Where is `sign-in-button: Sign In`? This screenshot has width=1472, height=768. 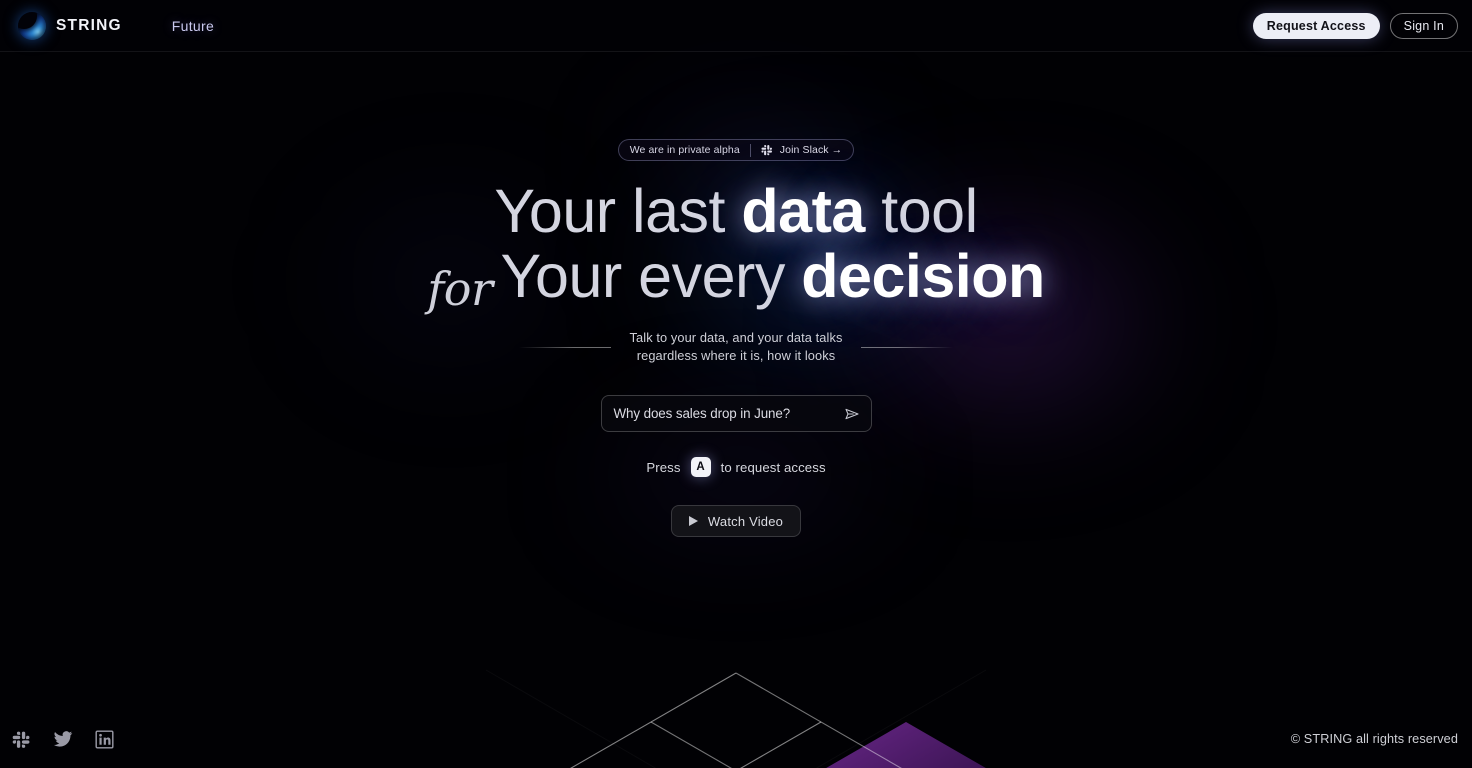 sign-in-button: Sign In is located at coordinates (1423, 25).